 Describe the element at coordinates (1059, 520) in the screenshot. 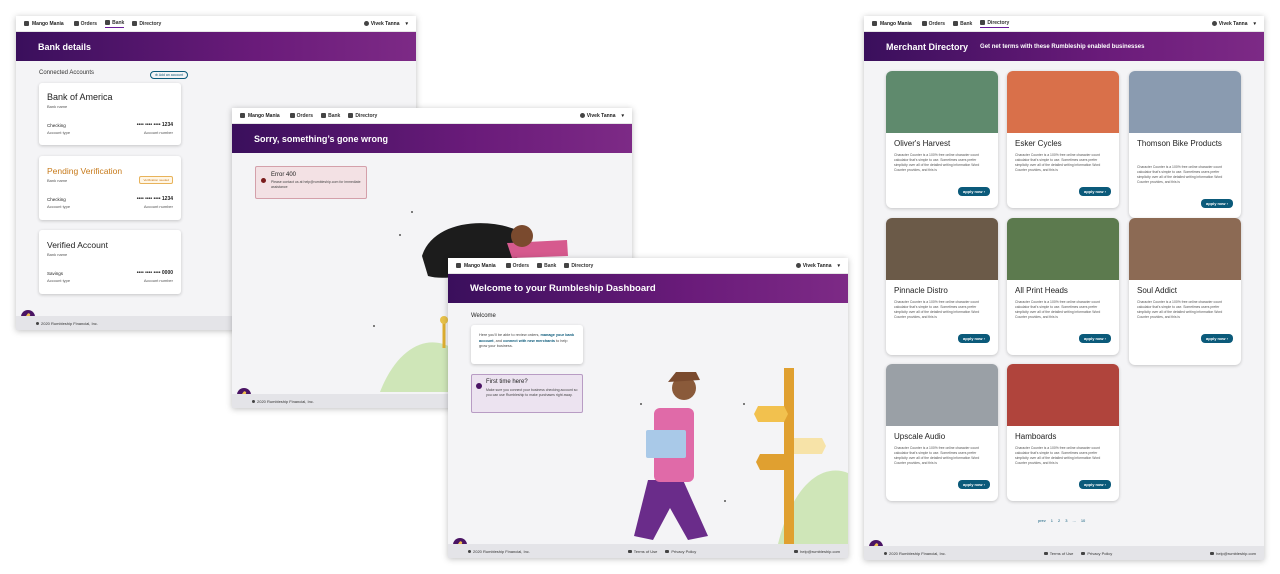

I see `pagination-page: 2` at that location.